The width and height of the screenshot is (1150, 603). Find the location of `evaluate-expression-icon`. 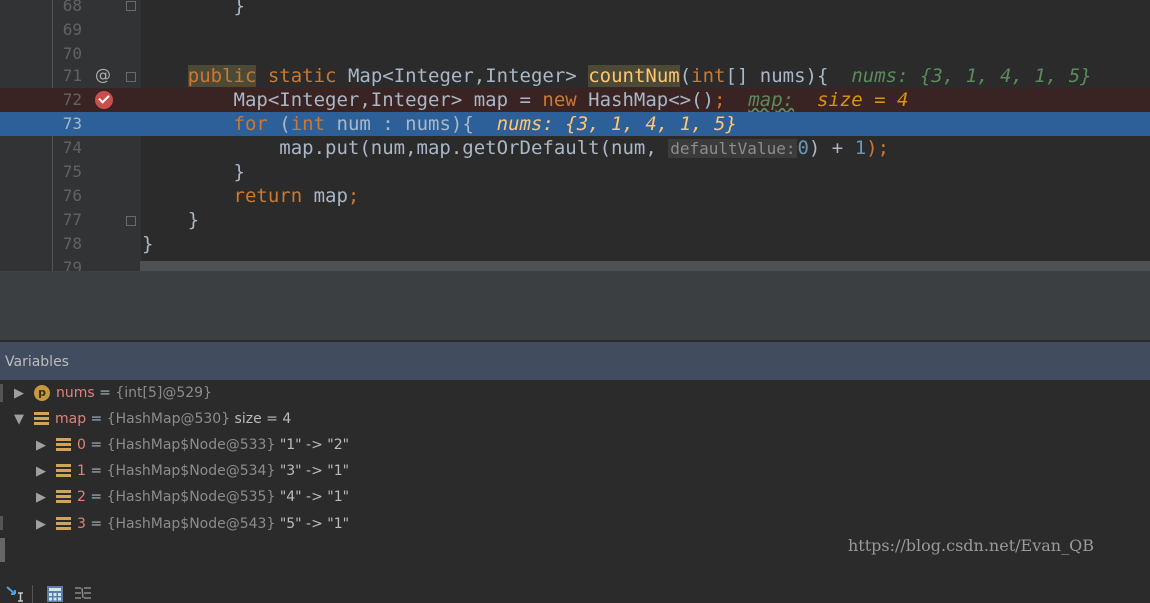

evaluate-expression-icon is located at coordinates (55, 594).